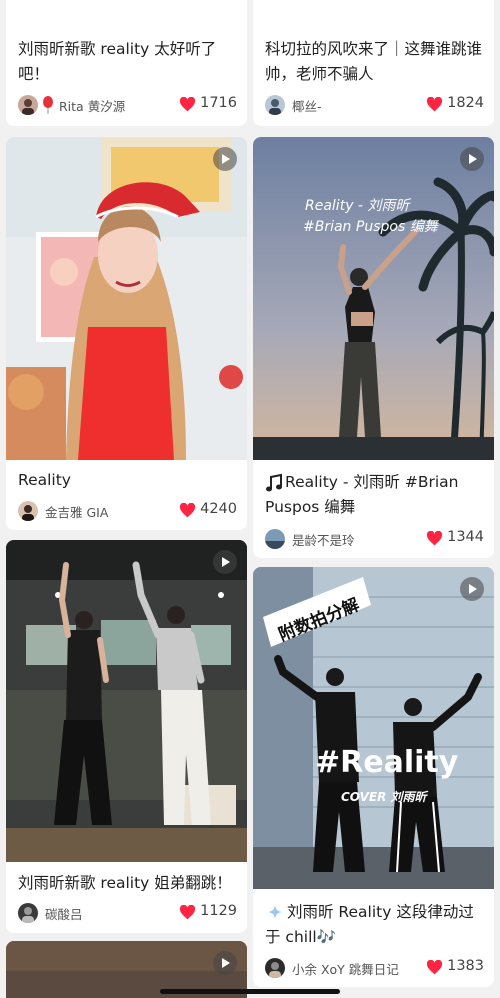  Describe the element at coordinates (64, 913) in the screenshot. I see `author-name: 碳酸吕` at that location.